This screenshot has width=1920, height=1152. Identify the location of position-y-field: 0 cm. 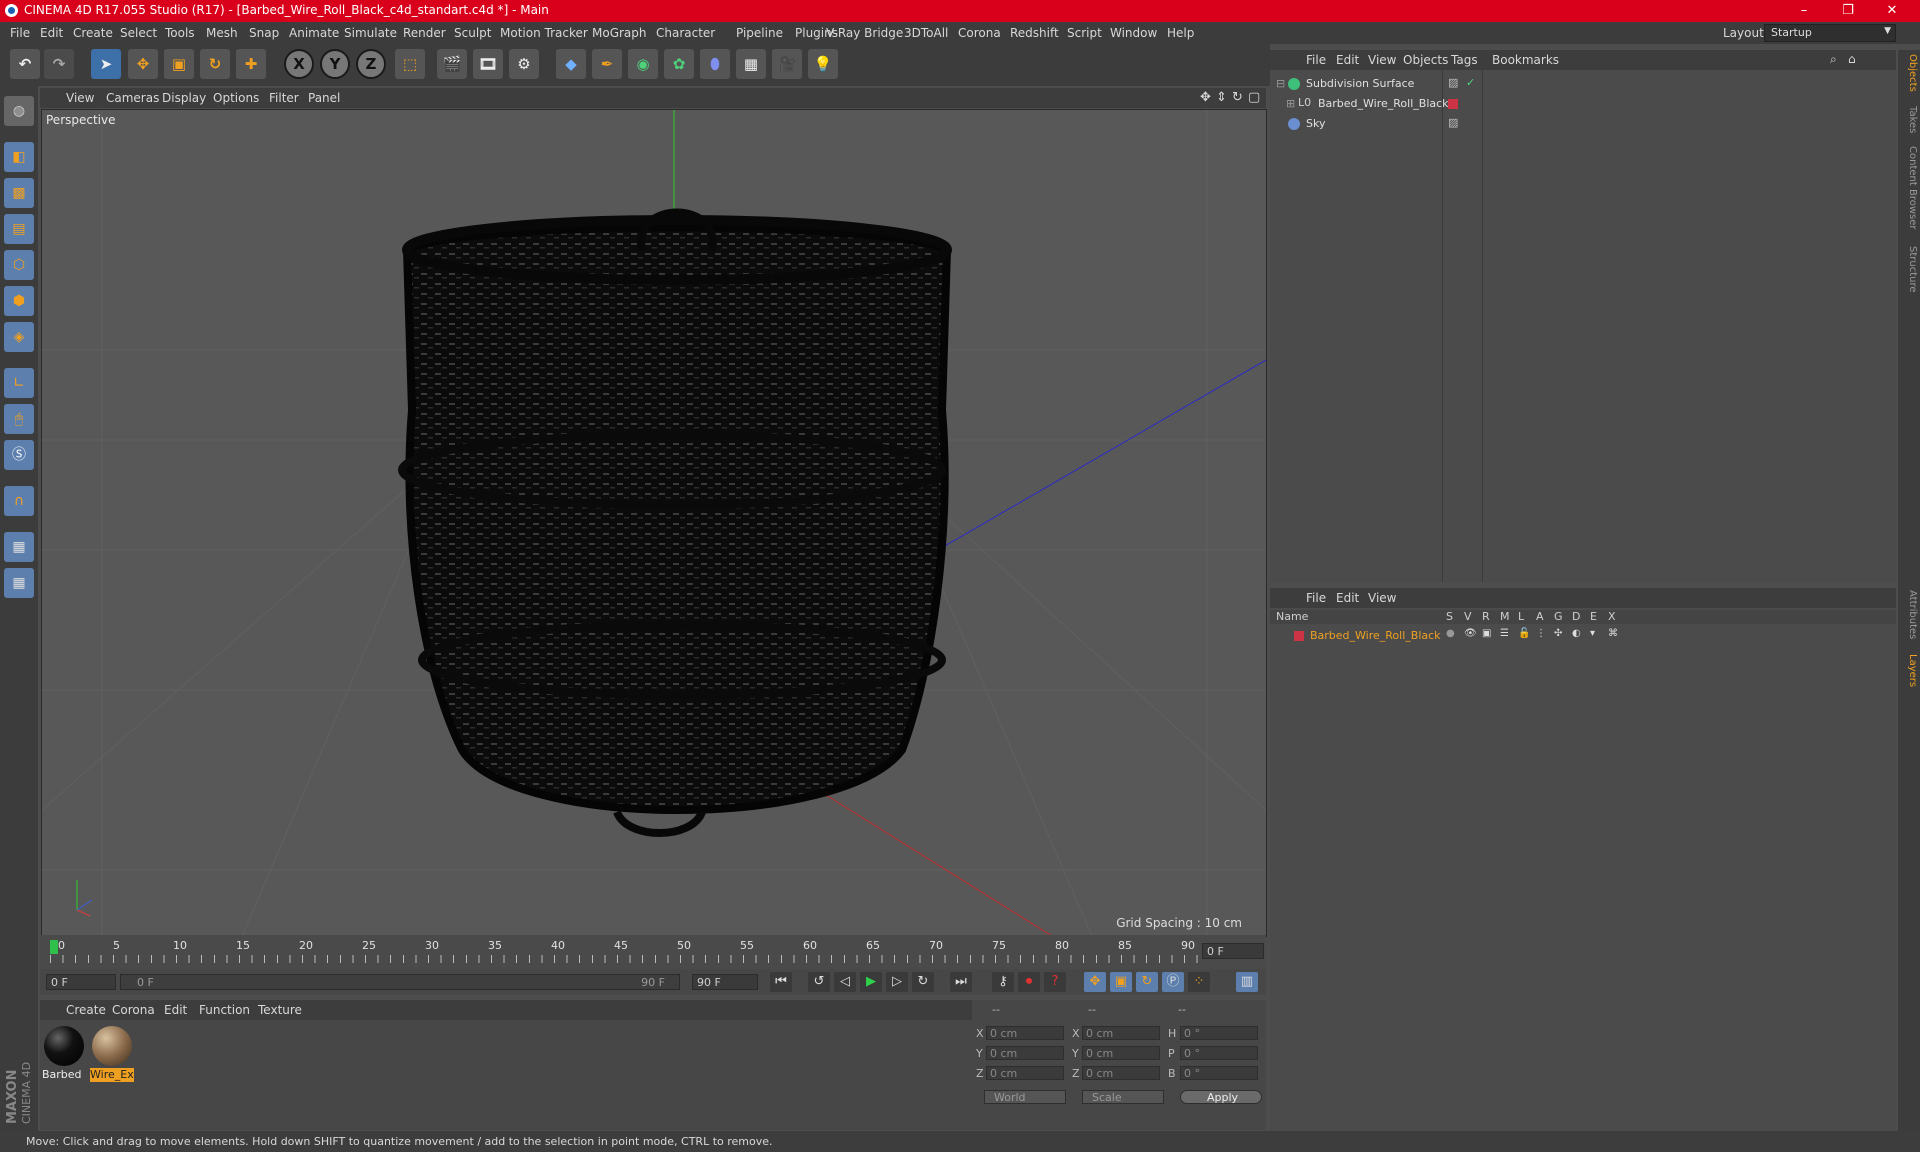
(1025, 1053).